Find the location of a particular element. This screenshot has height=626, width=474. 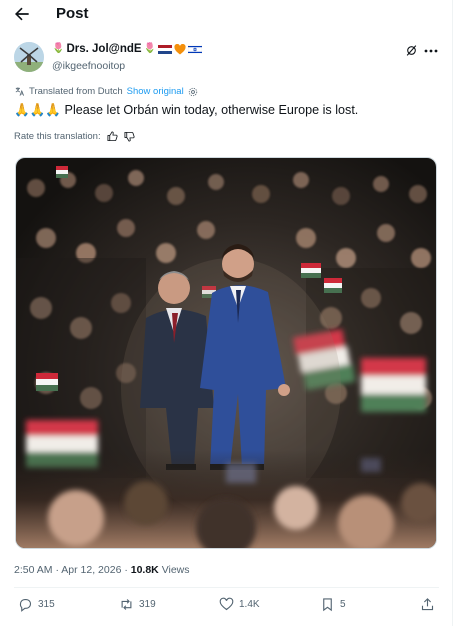

grok-icon is located at coordinates (411, 50).